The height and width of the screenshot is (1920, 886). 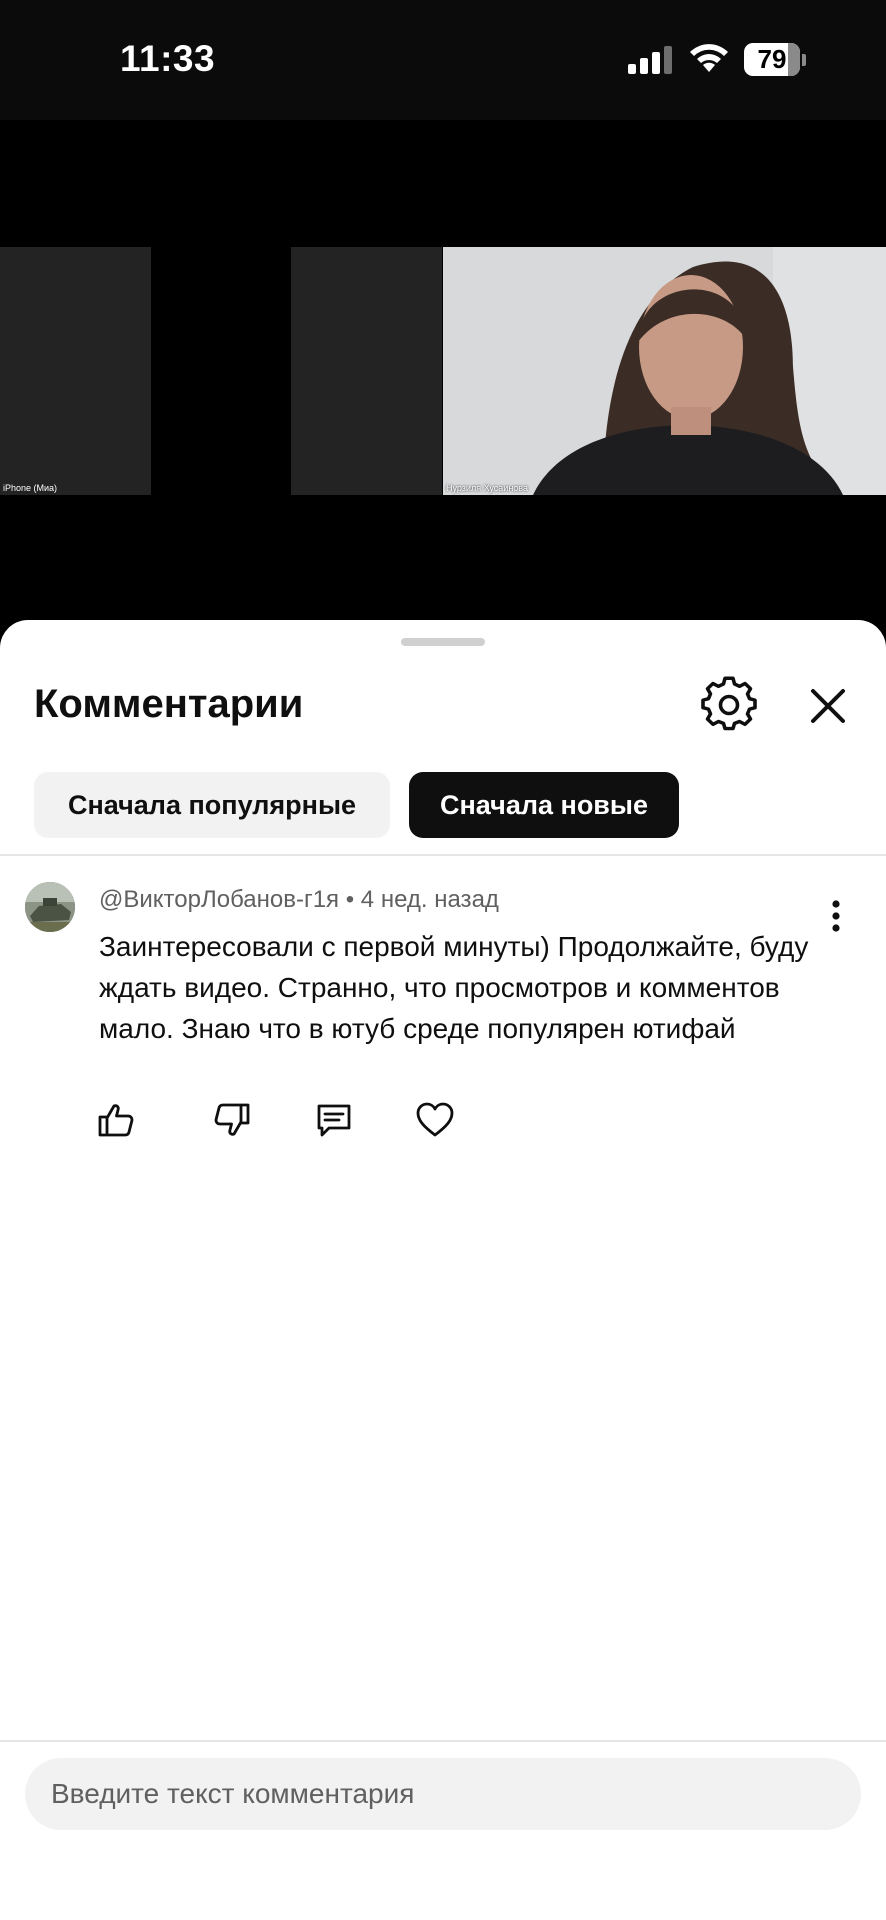 I want to click on comment-input, so click(x=443, y=1794).